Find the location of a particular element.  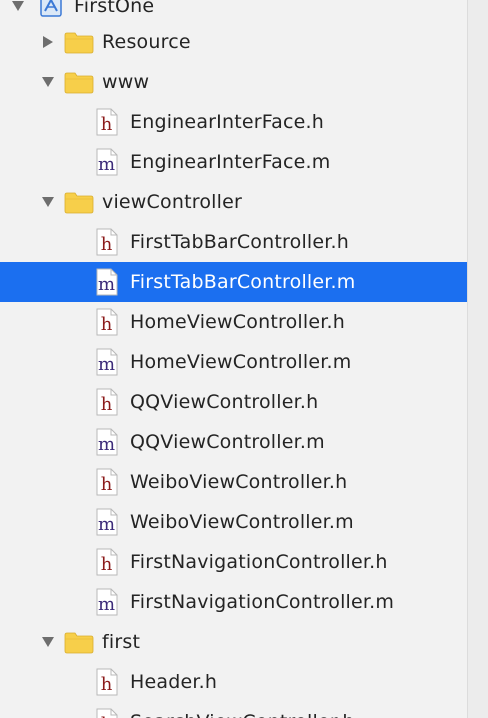

file-row-firsttabbarcontroller-m: m FirstTabBarController.m is located at coordinates (233, 282).